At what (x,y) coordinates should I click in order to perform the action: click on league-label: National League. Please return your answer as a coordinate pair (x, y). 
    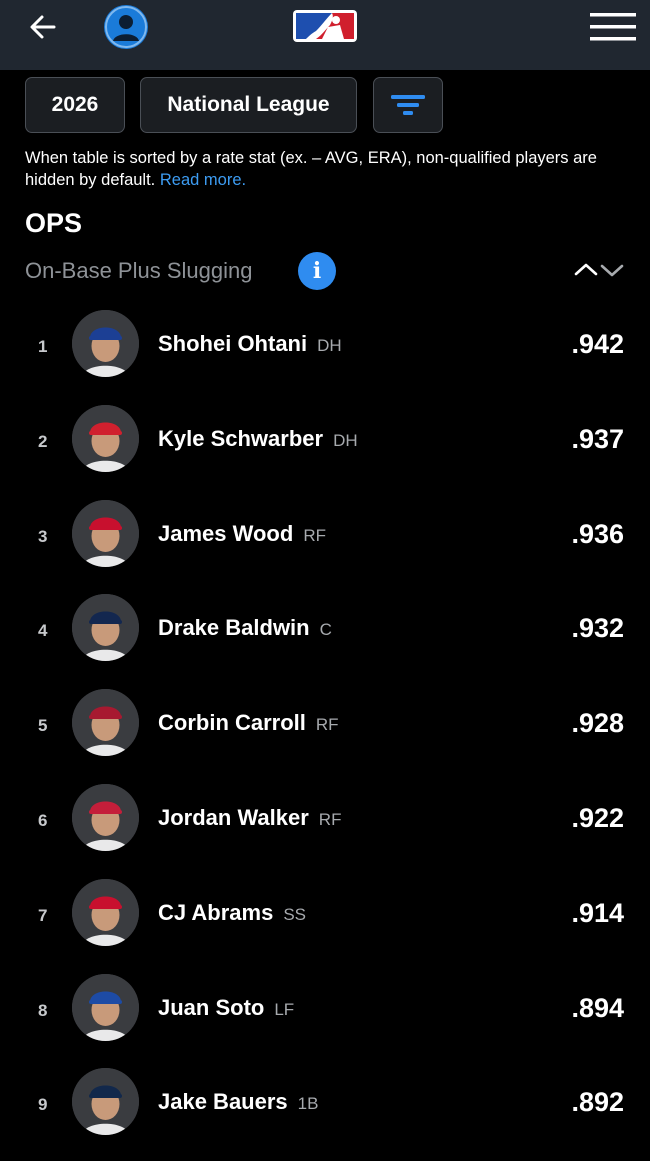
    Looking at the image, I should click on (248, 104).